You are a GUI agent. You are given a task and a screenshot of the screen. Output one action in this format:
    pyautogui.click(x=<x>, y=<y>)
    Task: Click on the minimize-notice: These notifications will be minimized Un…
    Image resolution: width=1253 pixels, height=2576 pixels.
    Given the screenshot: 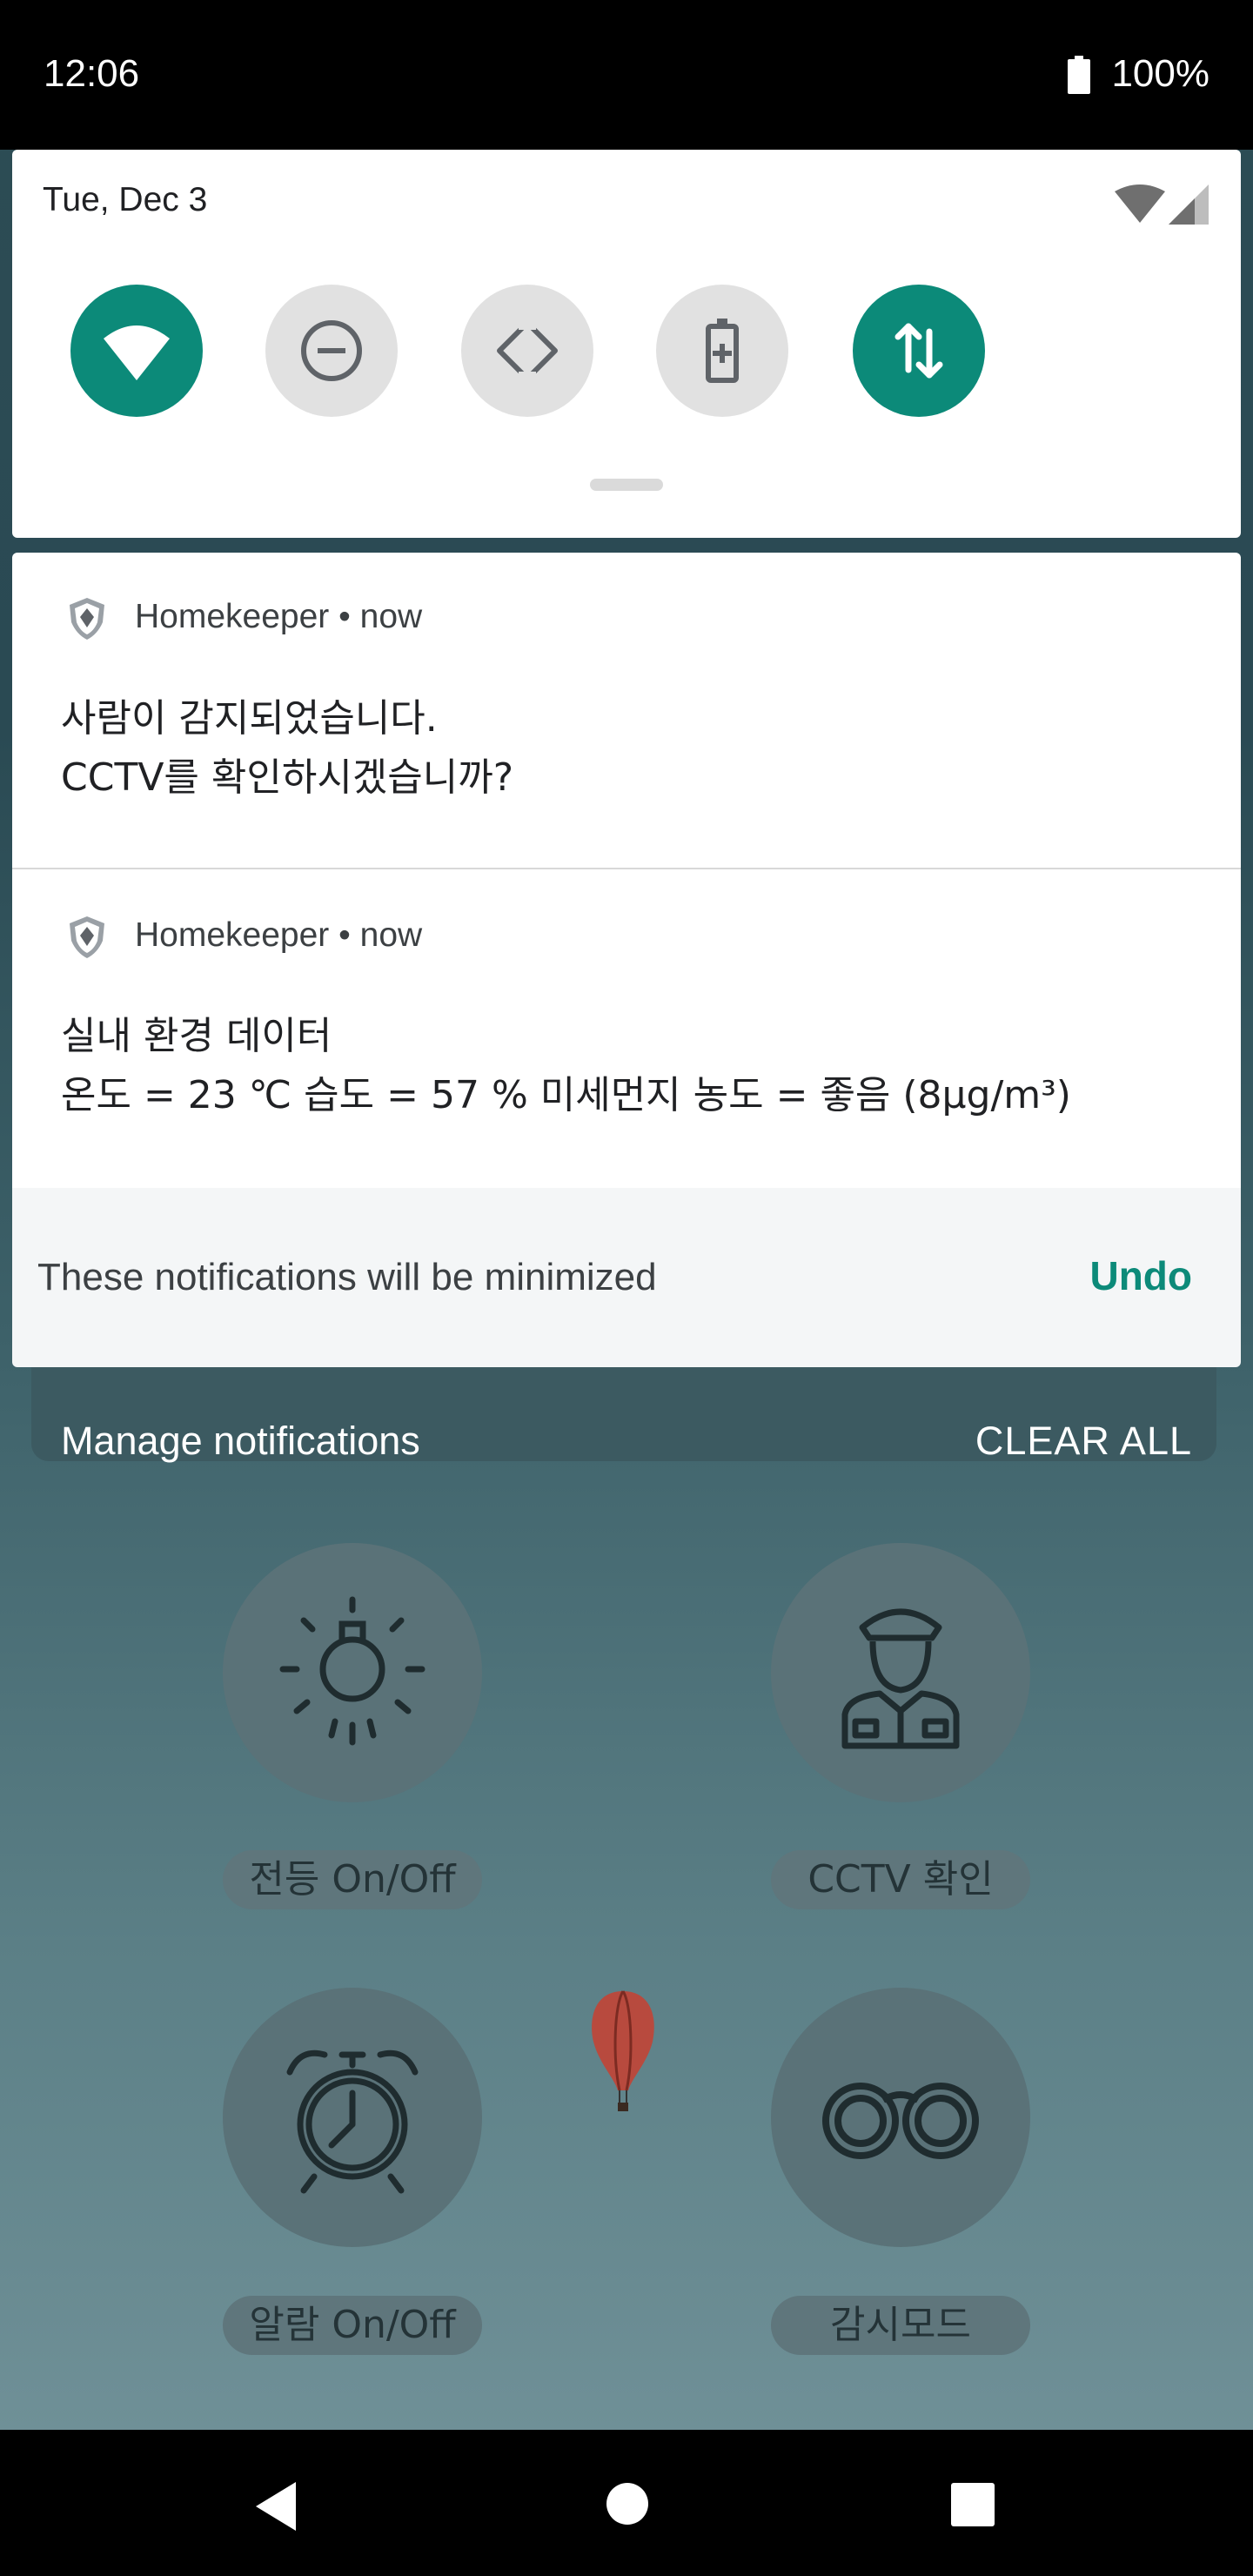 What is the action you would take?
    pyautogui.click(x=626, y=1277)
    